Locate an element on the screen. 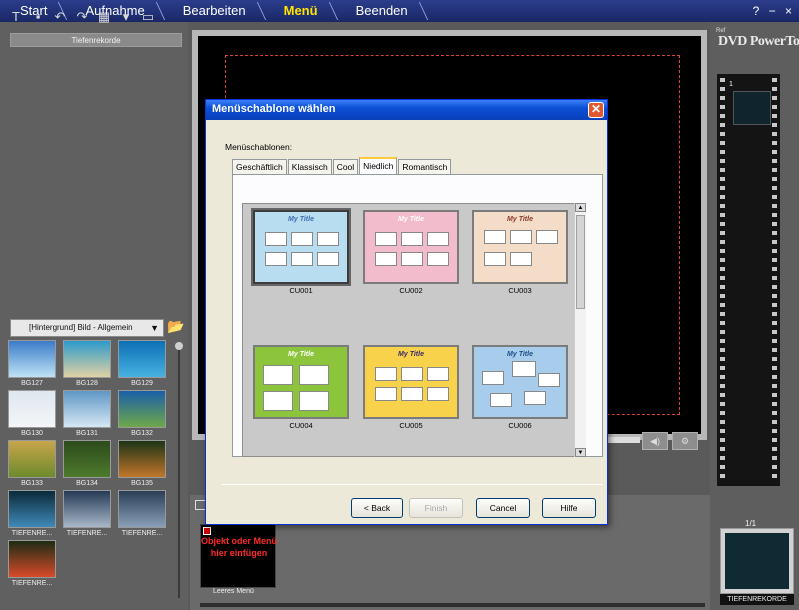  dropzone-label: Leeres Menü is located at coordinates (233, 591).